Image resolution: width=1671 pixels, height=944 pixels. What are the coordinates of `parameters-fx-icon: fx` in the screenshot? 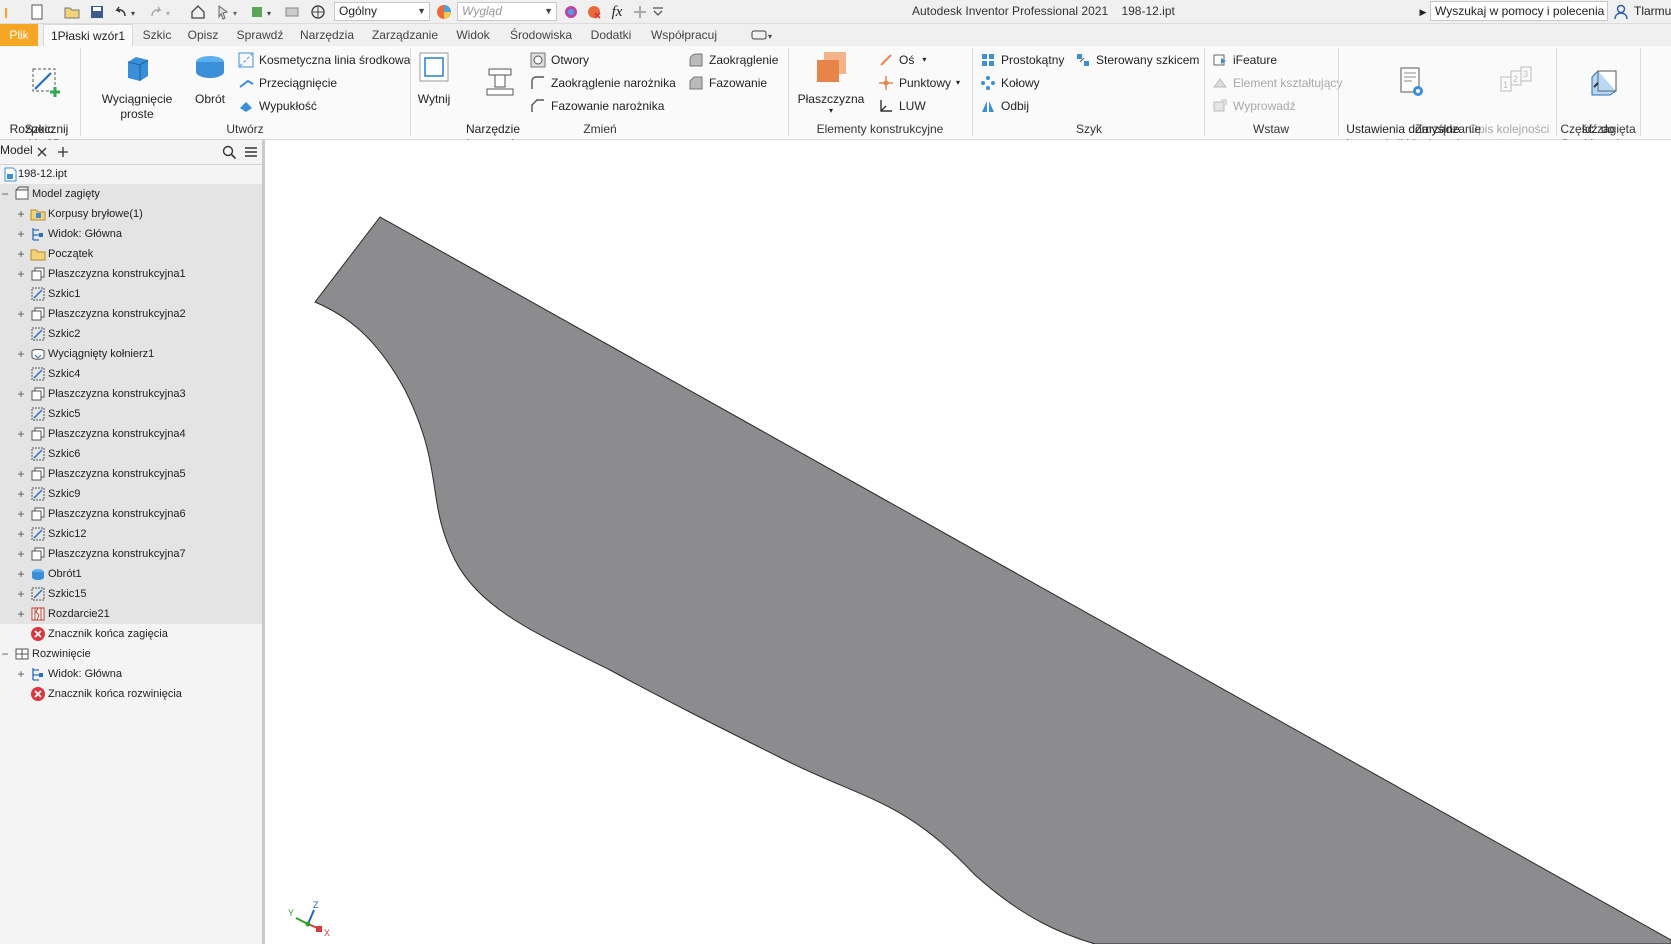 It's located at (617, 12).